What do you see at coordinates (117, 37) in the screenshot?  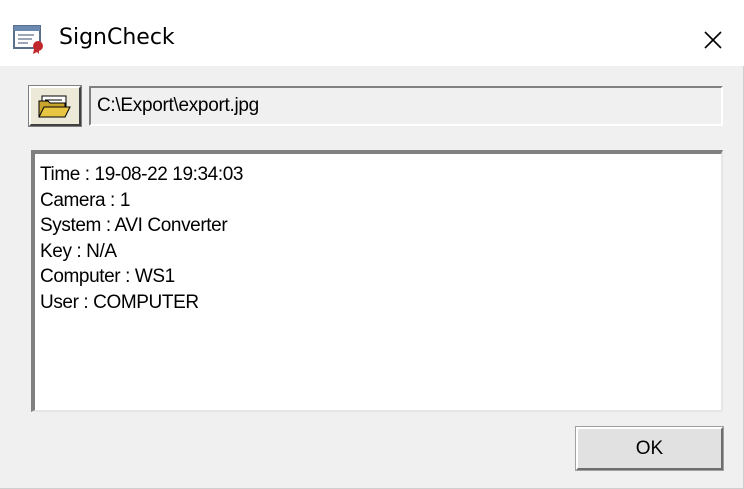 I see `window-title: SignCheck` at bounding box center [117, 37].